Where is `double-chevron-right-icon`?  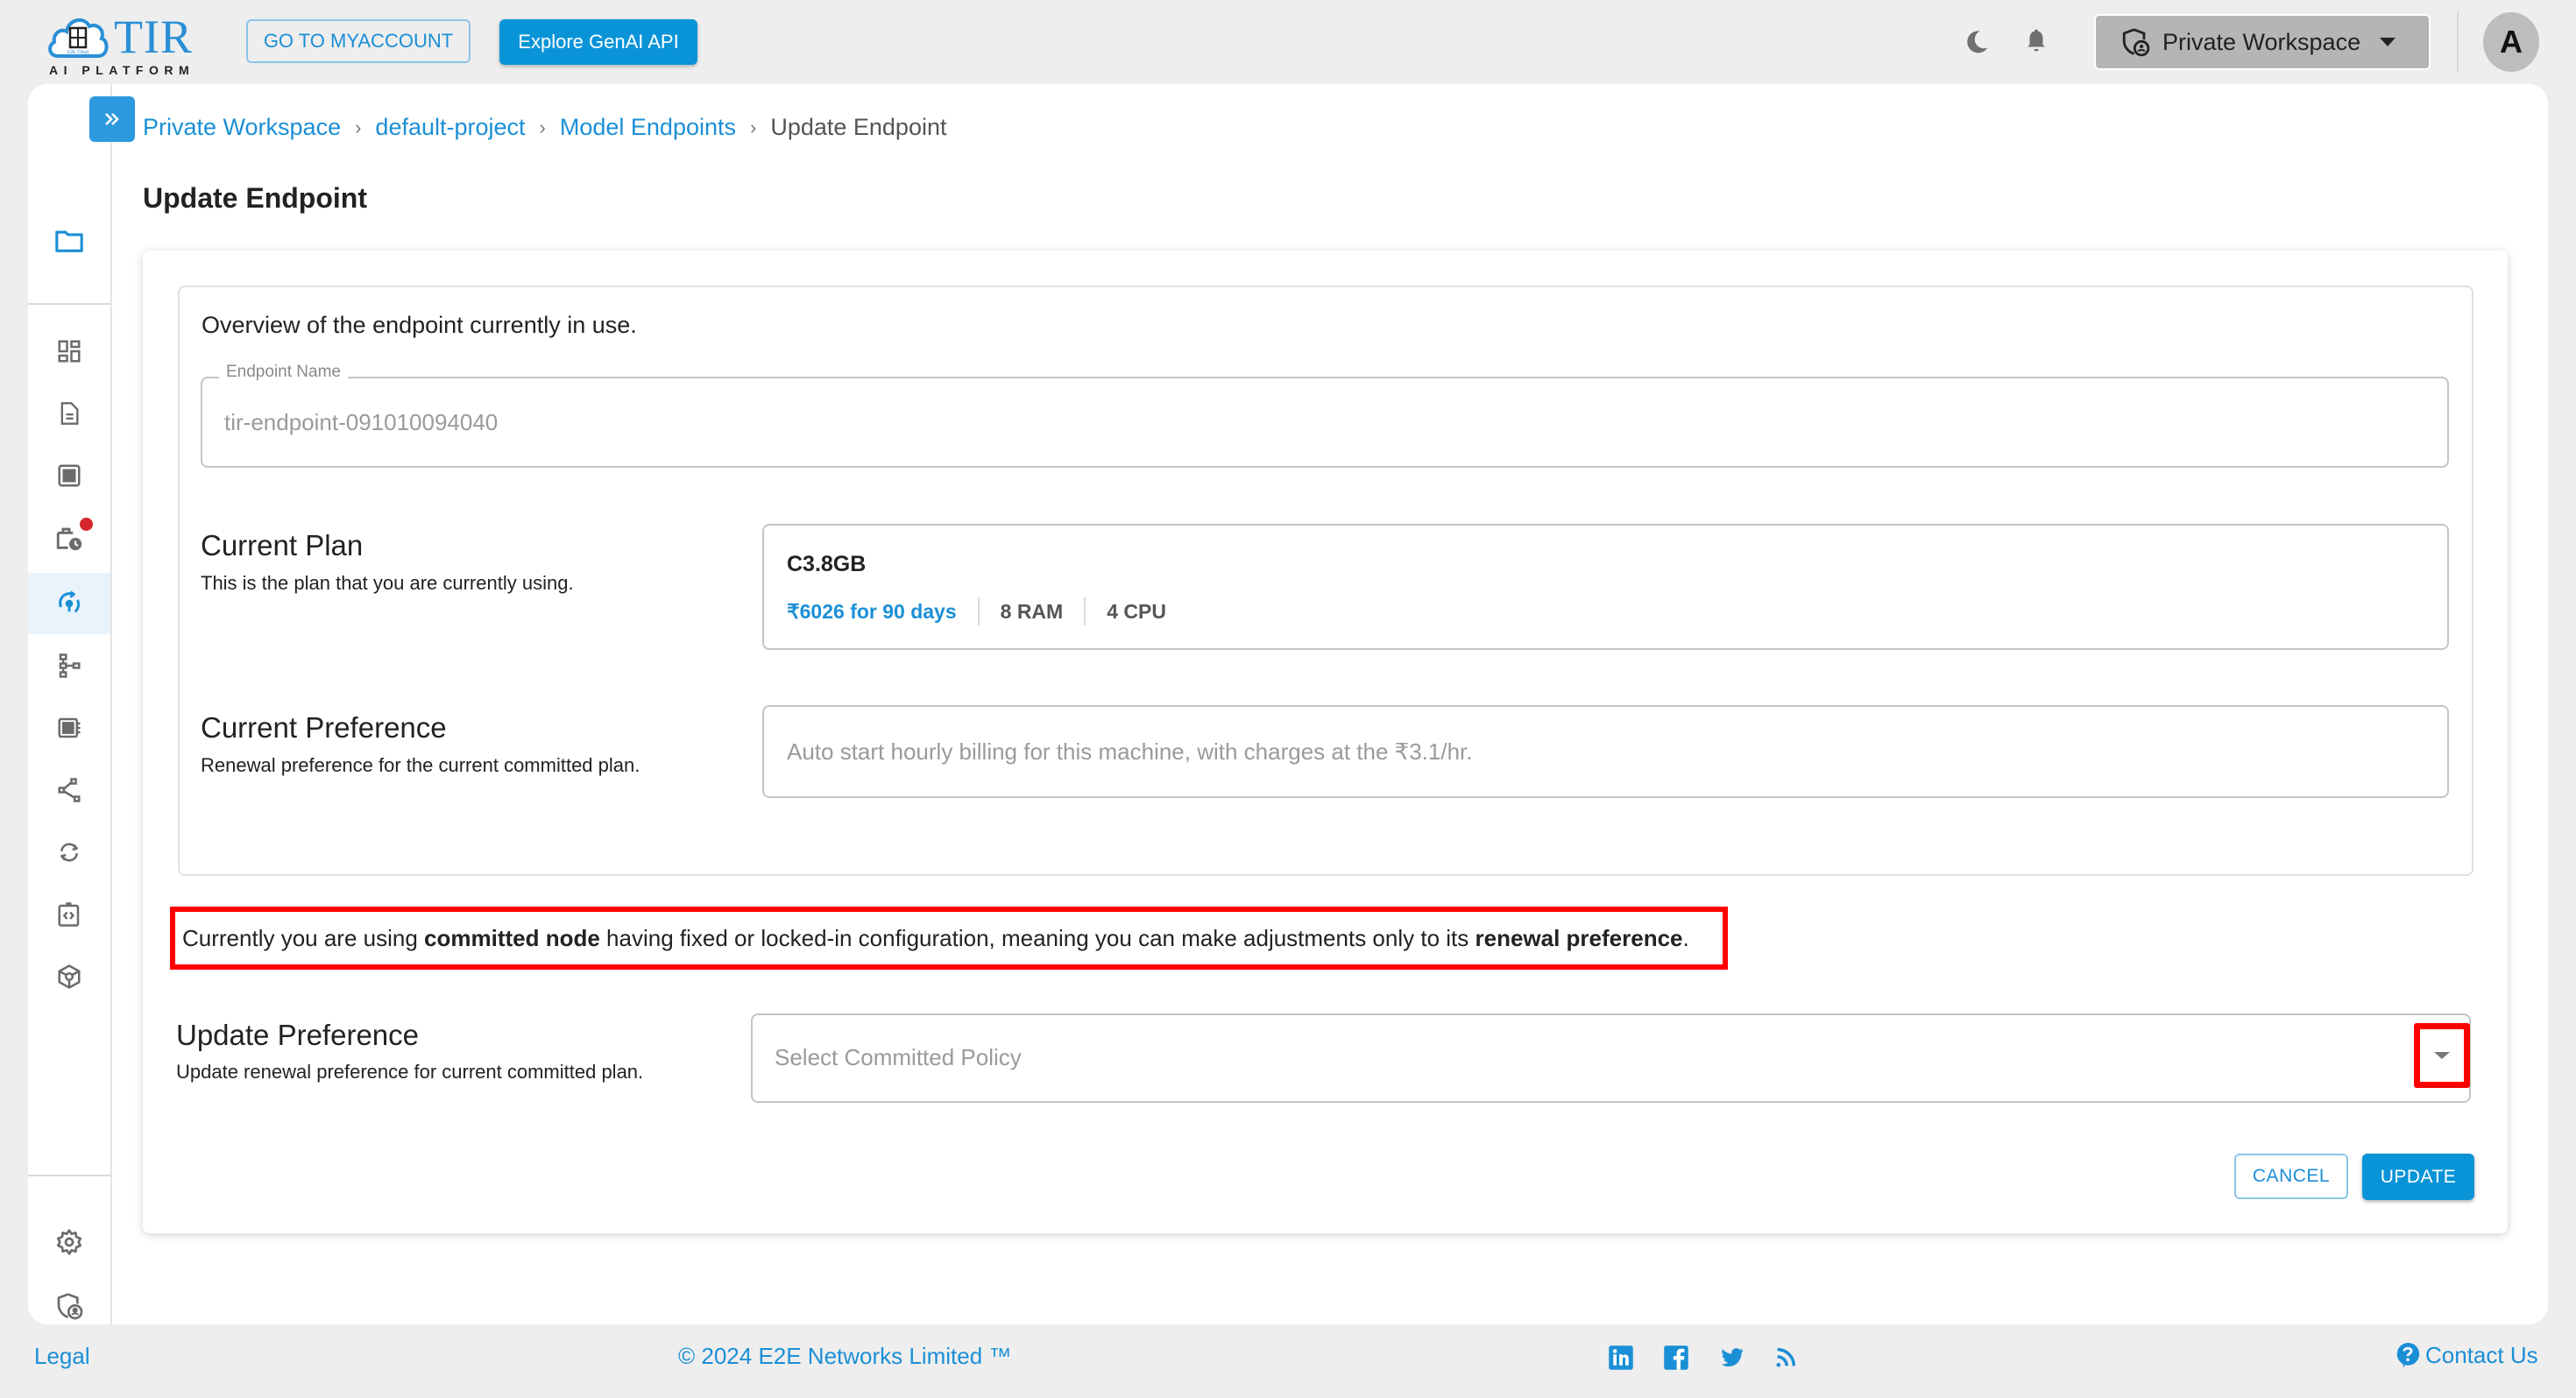 double-chevron-right-icon is located at coordinates (112, 119).